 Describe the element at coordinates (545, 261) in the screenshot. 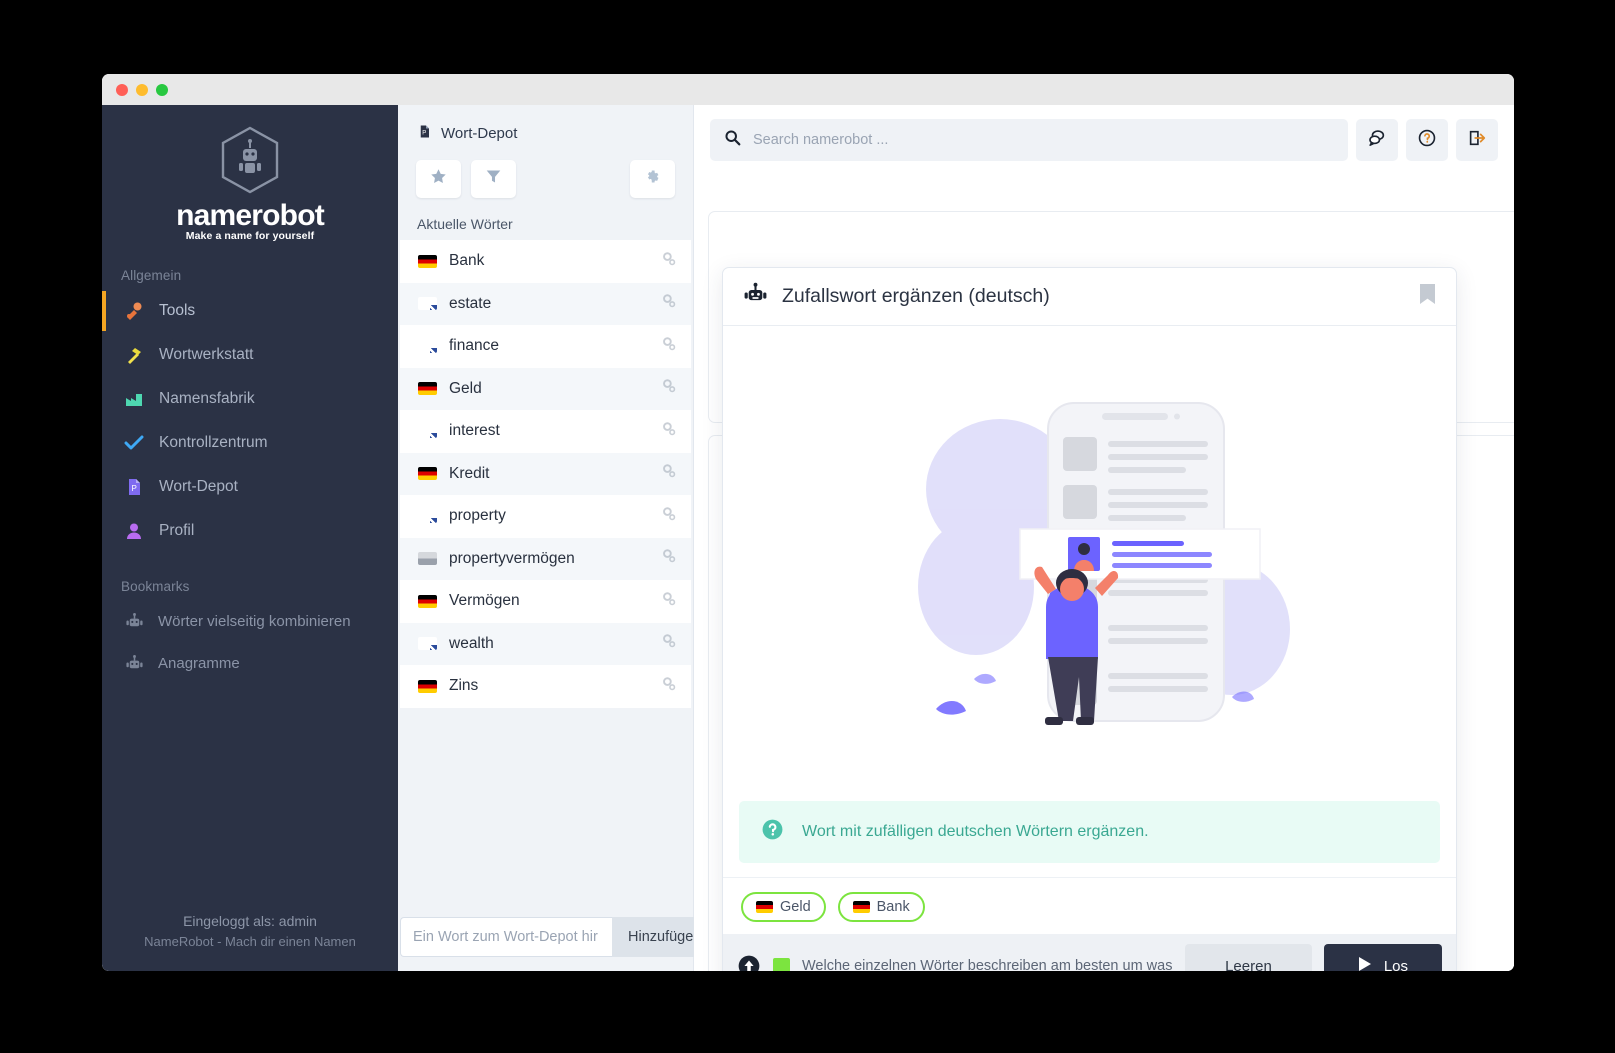

I see `word-row: Bank` at that location.